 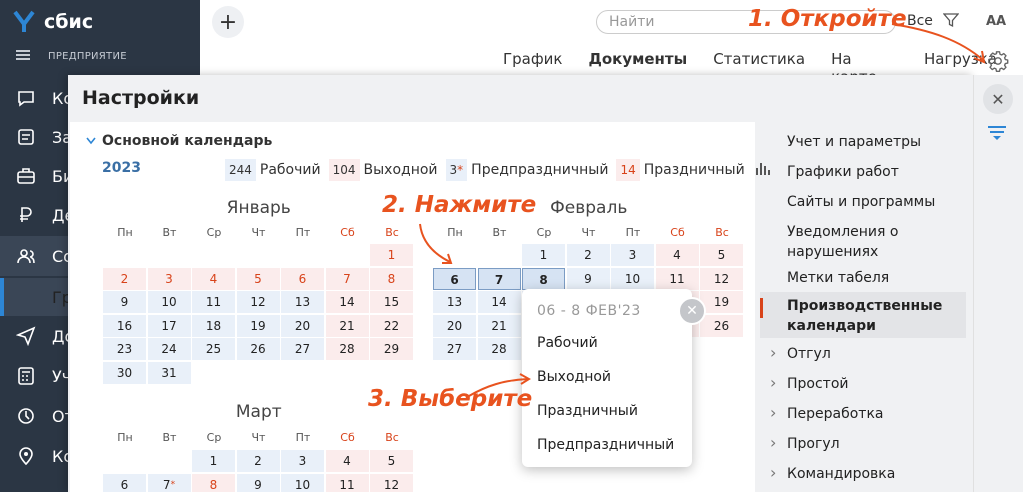 What do you see at coordinates (863, 384) in the screenshot?
I see `settings-nav-item: › Простой` at bounding box center [863, 384].